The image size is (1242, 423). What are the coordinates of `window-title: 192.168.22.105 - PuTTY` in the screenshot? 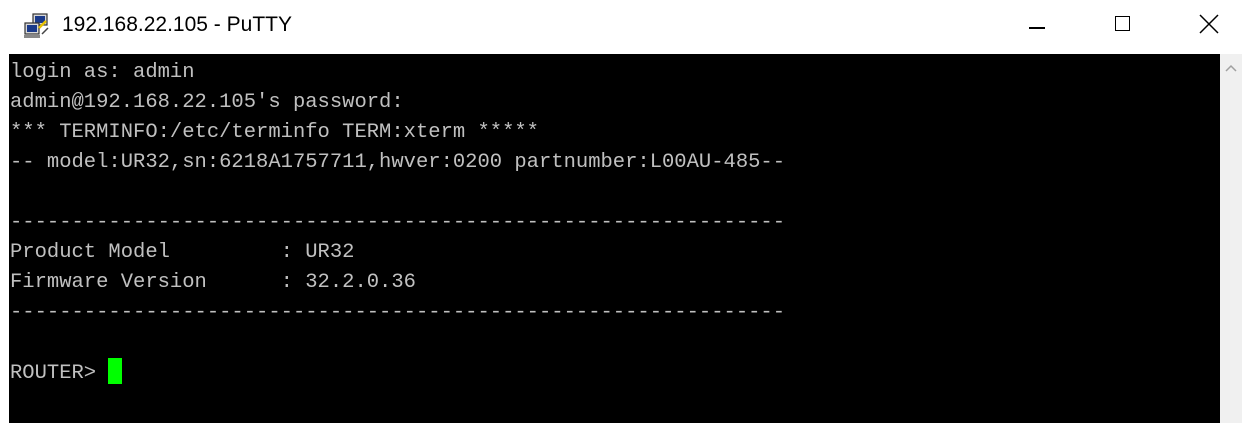 It's located at (177, 24).